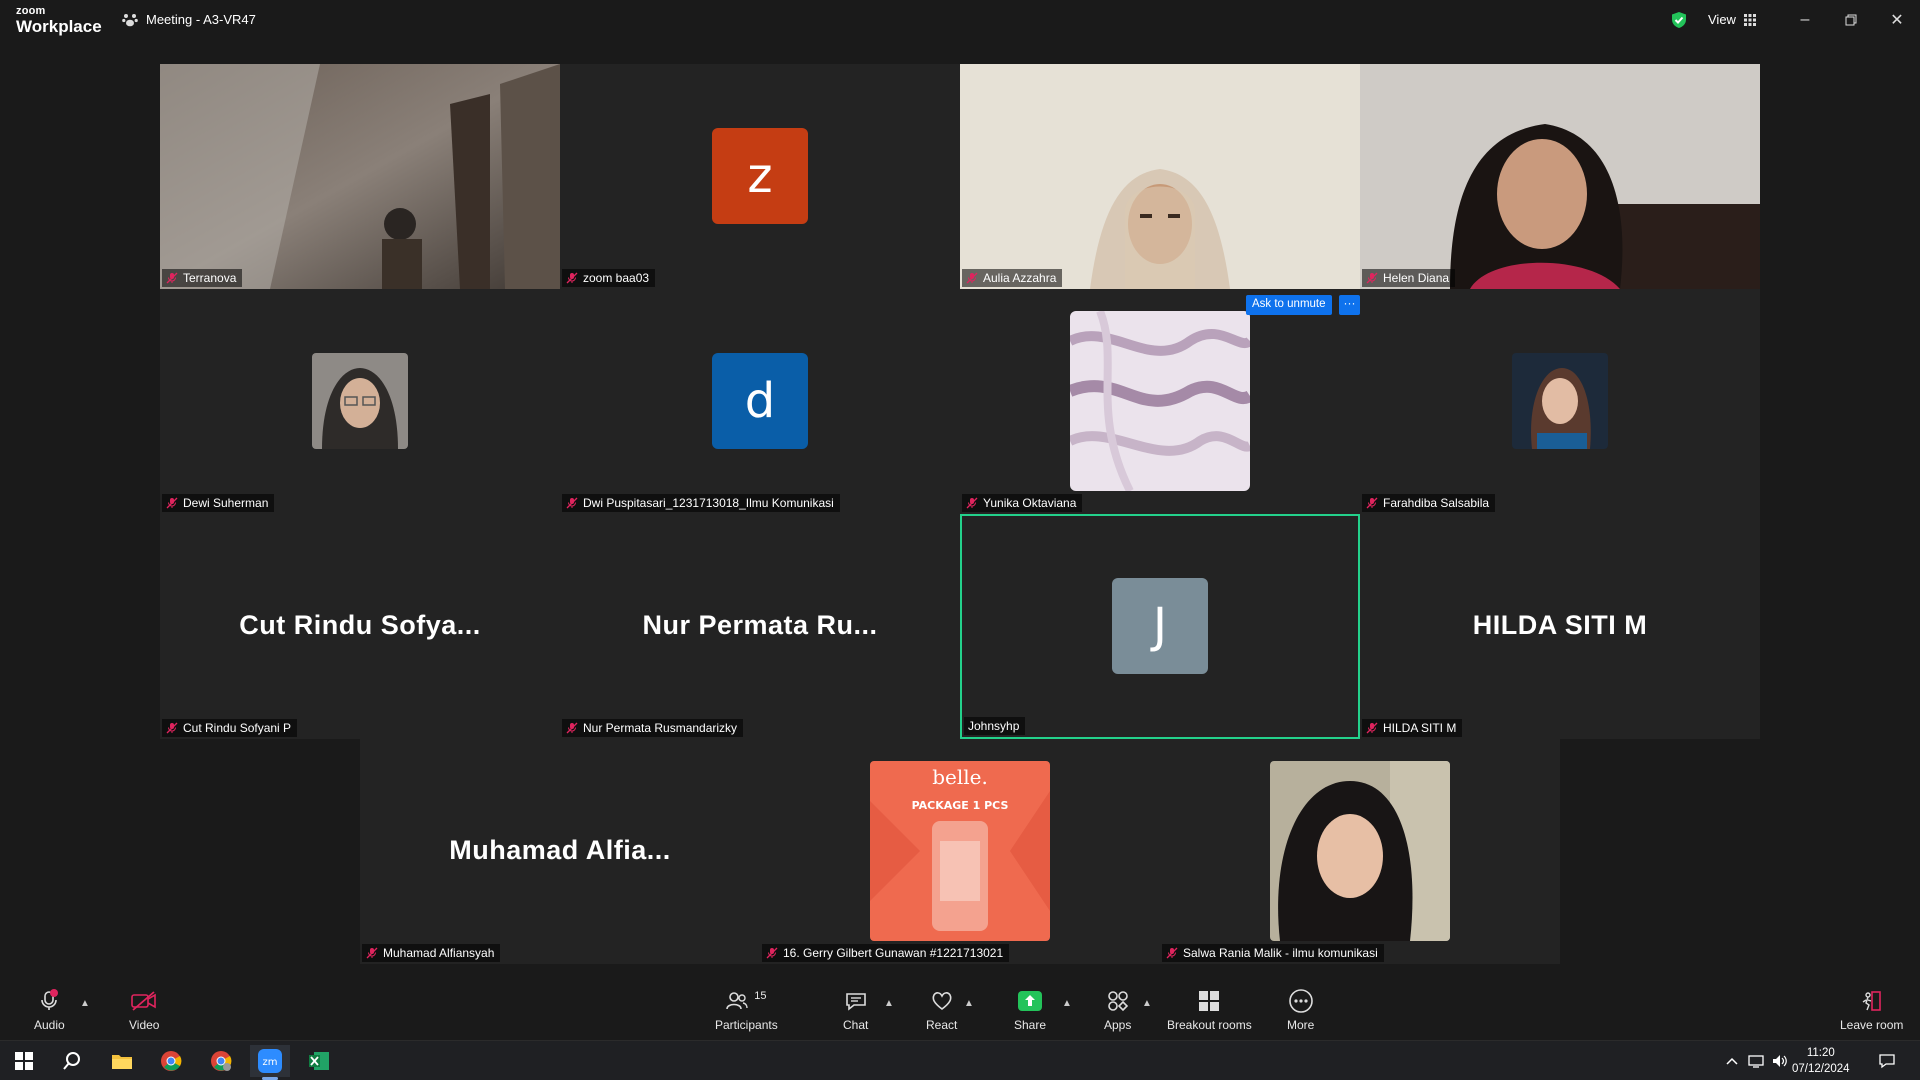 This screenshot has width=1920, height=1080. What do you see at coordinates (1756, 1061) in the screenshot?
I see `network-icon` at bounding box center [1756, 1061].